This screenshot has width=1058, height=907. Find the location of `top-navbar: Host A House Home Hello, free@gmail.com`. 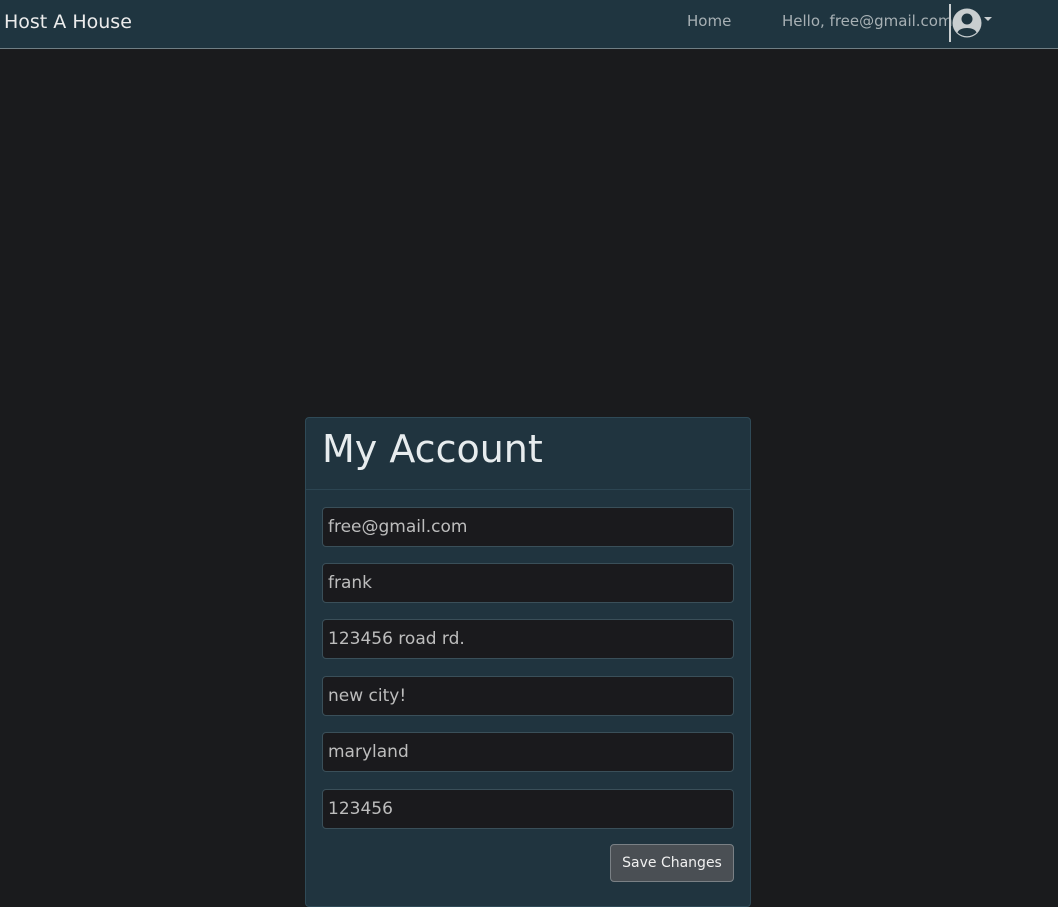

top-navbar: Host A House Home Hello, free@gmail.com is located at coordinates (529, 24).